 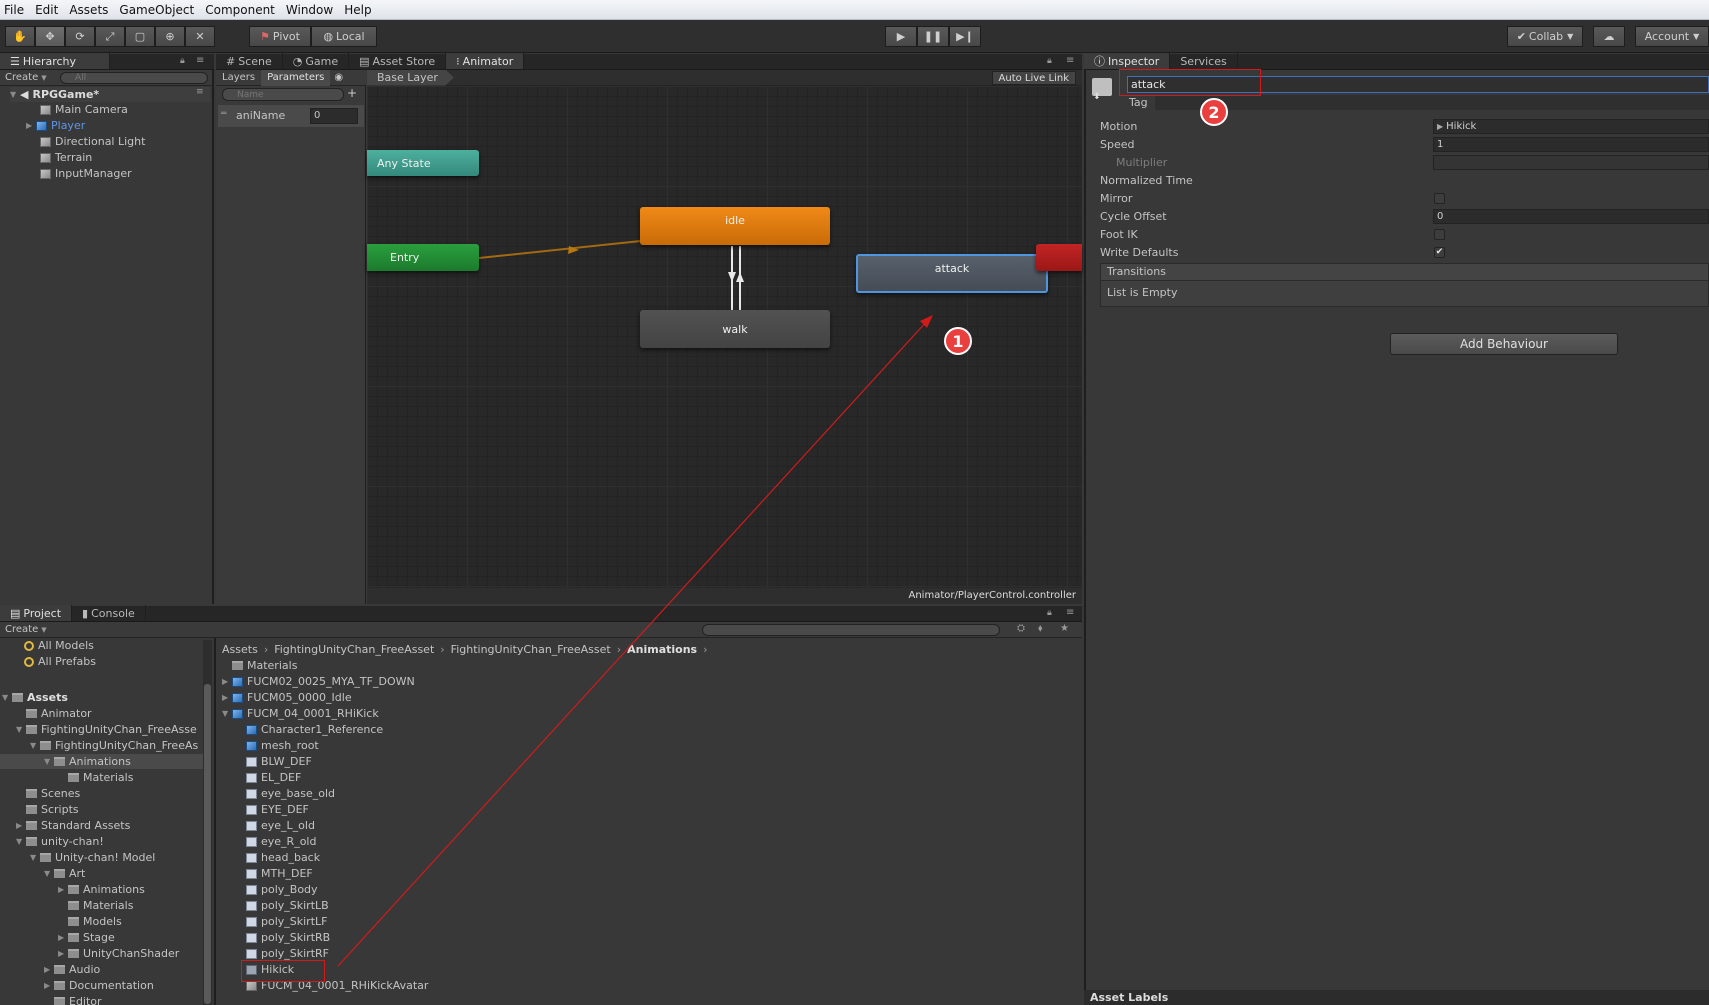 I want to click on tree-scrollbar, so click(x=207, y=822).